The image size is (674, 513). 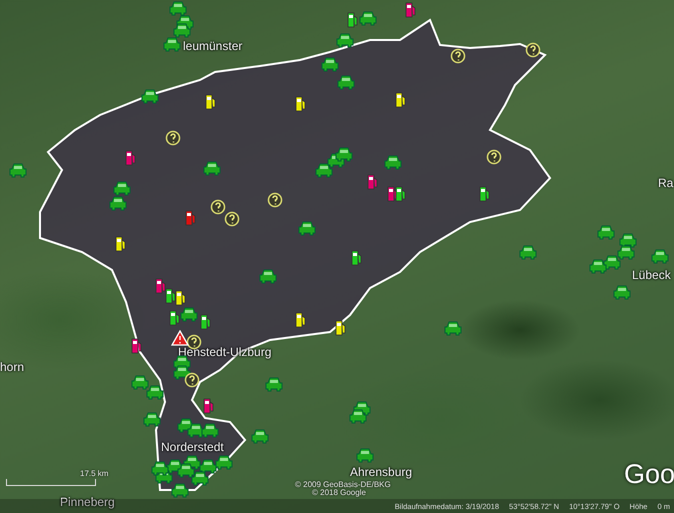 What do you see at coordinates (212, 46) in the screenshot?
I see `place-label: leumünster` at bounding box center [212, 46].